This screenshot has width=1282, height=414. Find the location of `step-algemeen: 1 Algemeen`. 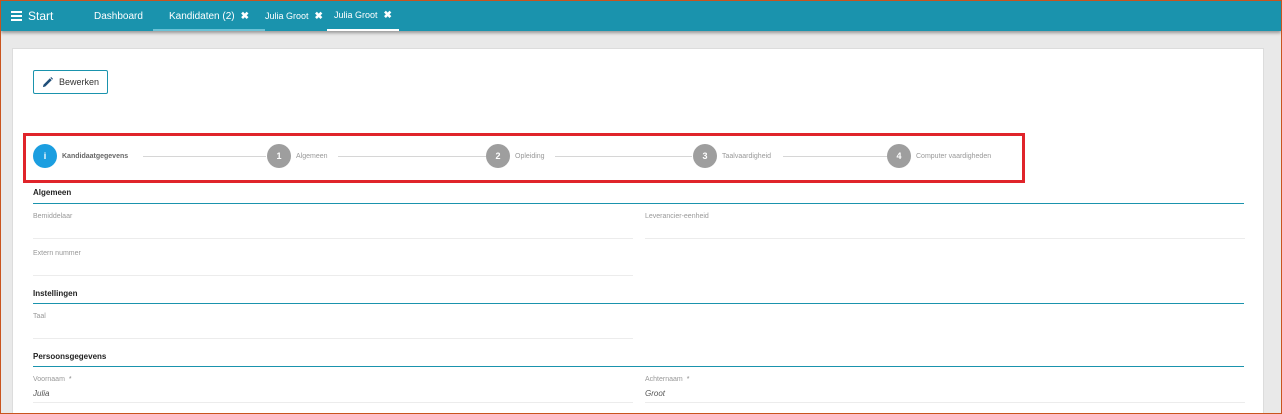

step-algemeen: 1 Algemeen is located at coordinates (297, 156).